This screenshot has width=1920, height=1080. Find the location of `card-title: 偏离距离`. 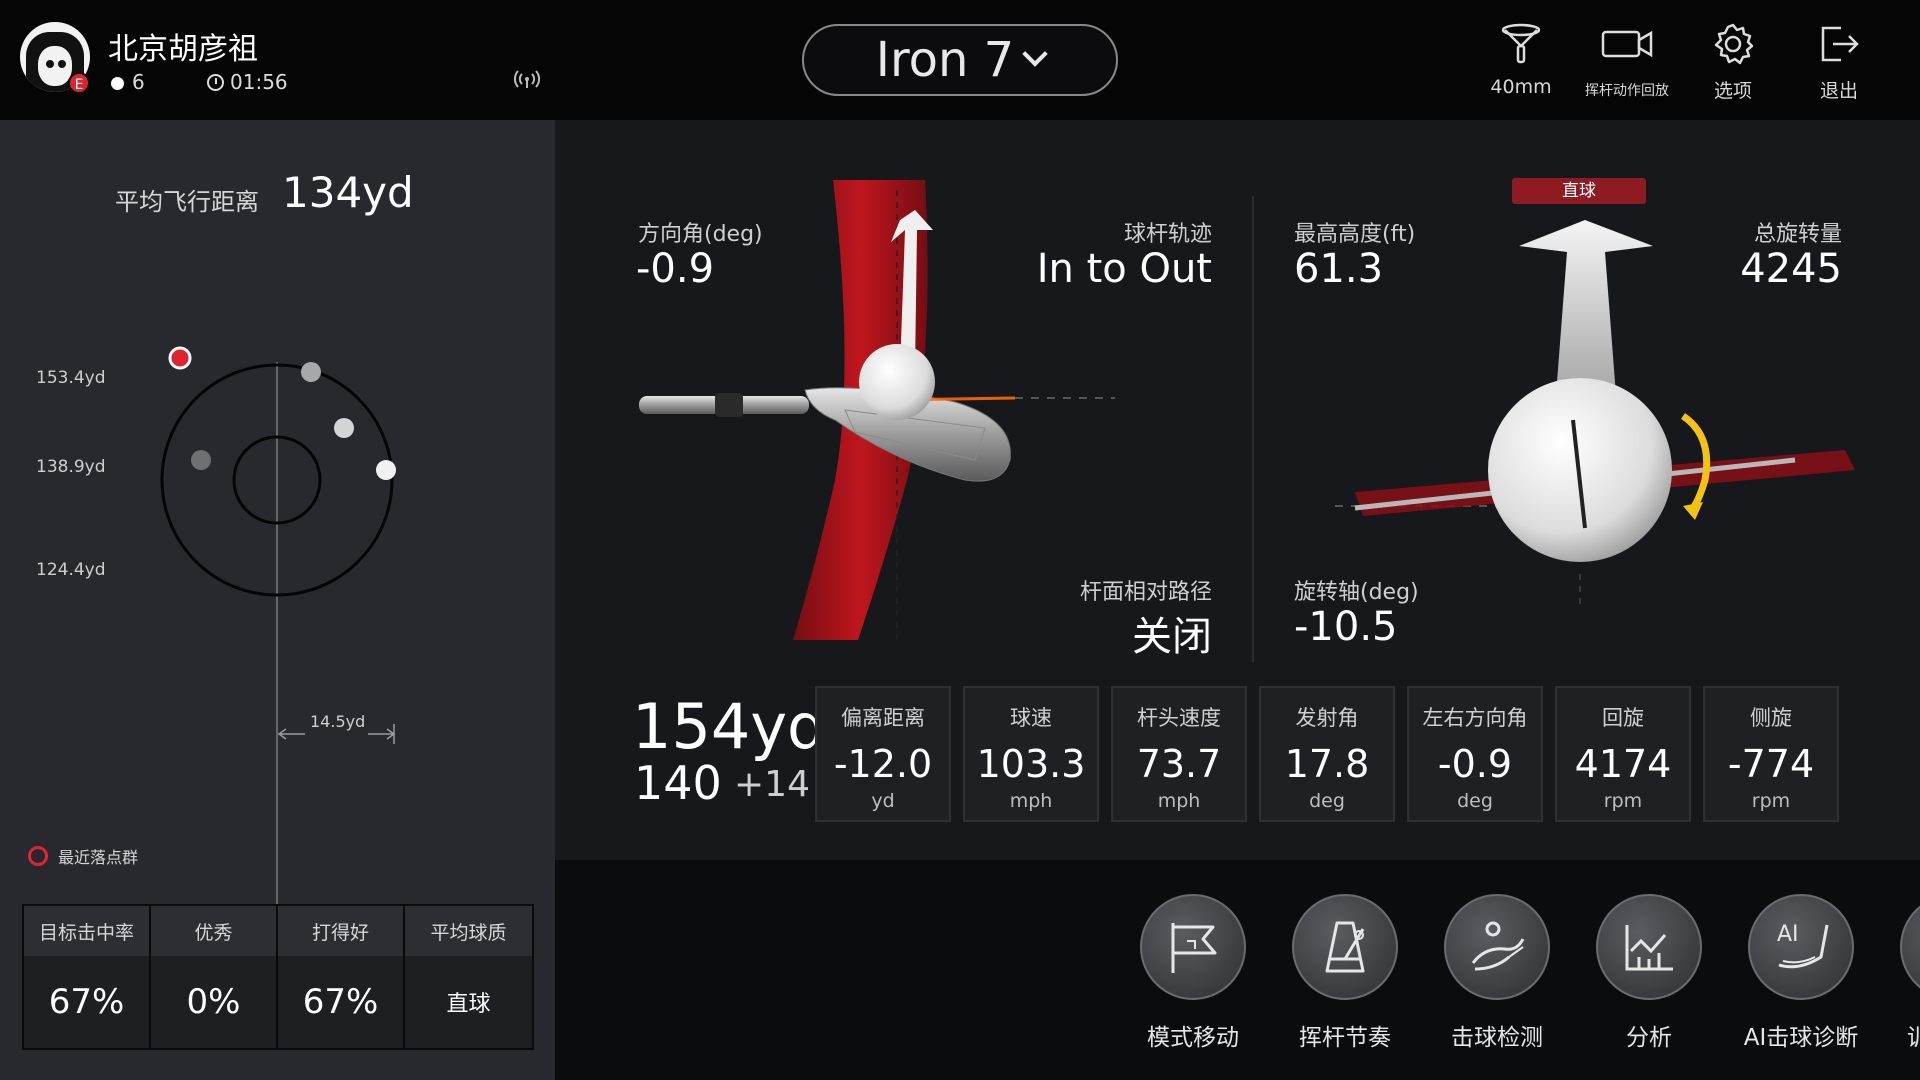

card-title: 偏离距离 is located at coordinates (883, 718).